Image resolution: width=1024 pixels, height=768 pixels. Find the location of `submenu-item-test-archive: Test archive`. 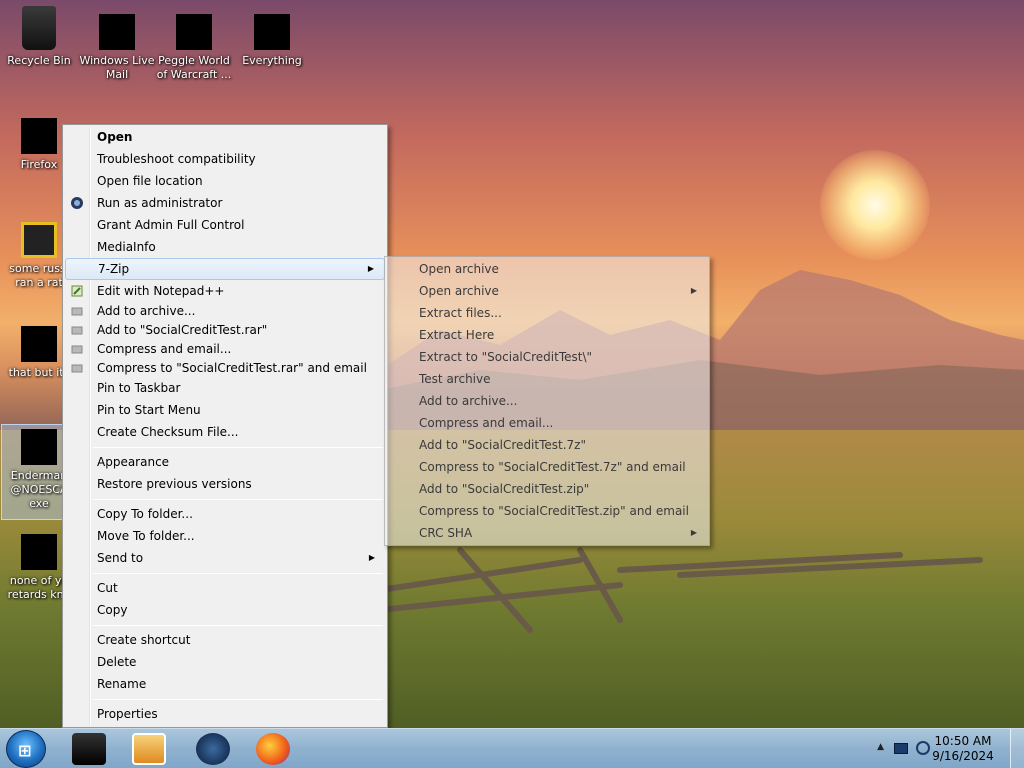

submenu-item-test-archive: Test archive is located at coordinates (547, 379).